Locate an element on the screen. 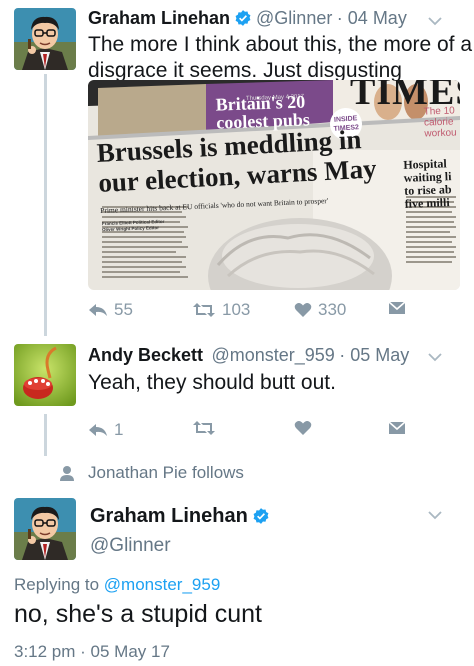 This screenshot has width=474, height=666. reply-count: 1 is located at coordinates (119, 429).